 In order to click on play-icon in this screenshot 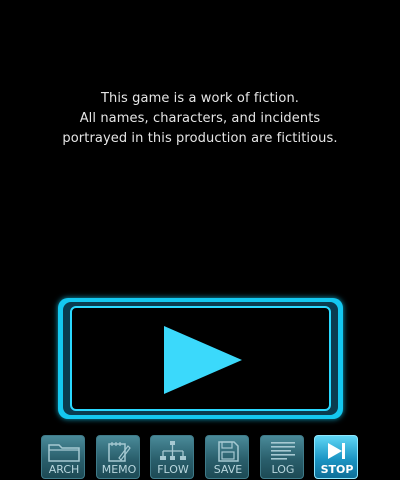, I will do `click(203, 360)`.